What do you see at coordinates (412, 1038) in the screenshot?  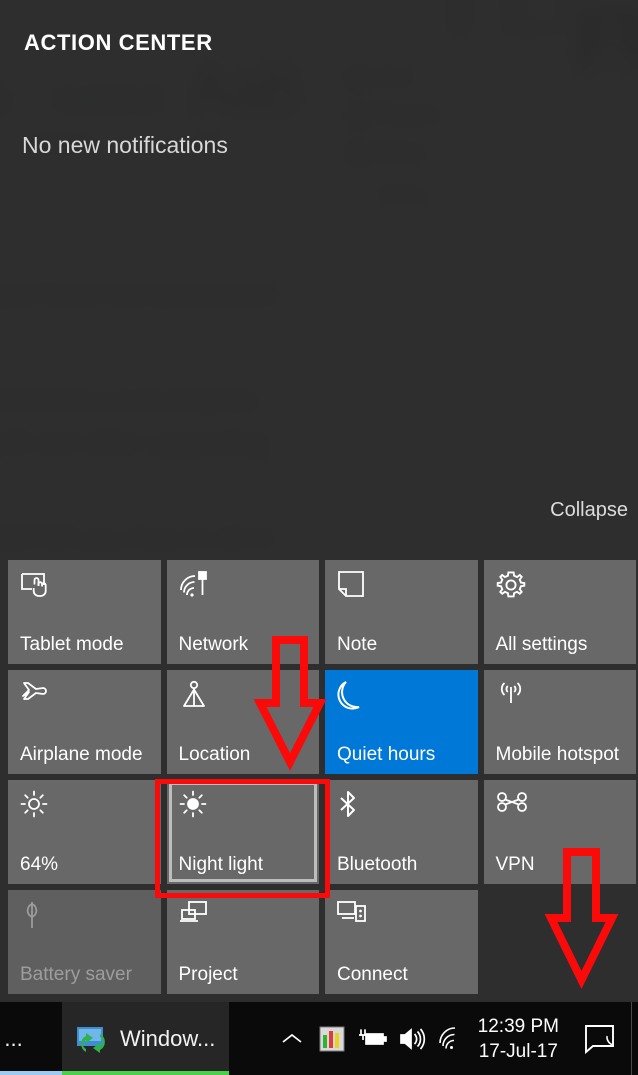 I see `volume-icon` at bounding box center [412, 1038].